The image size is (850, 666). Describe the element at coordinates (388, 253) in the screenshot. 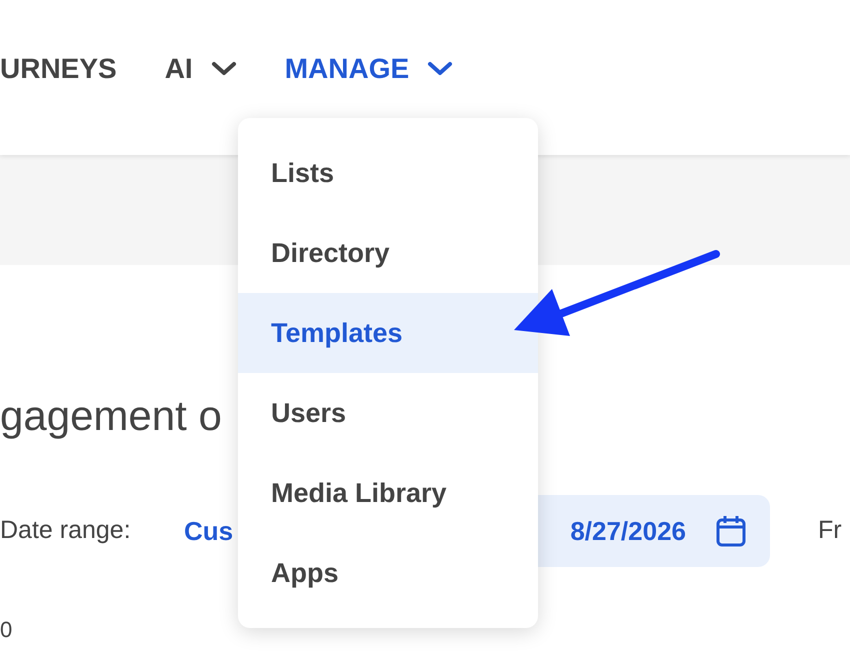

I see `menu-item: Directory` at that location.